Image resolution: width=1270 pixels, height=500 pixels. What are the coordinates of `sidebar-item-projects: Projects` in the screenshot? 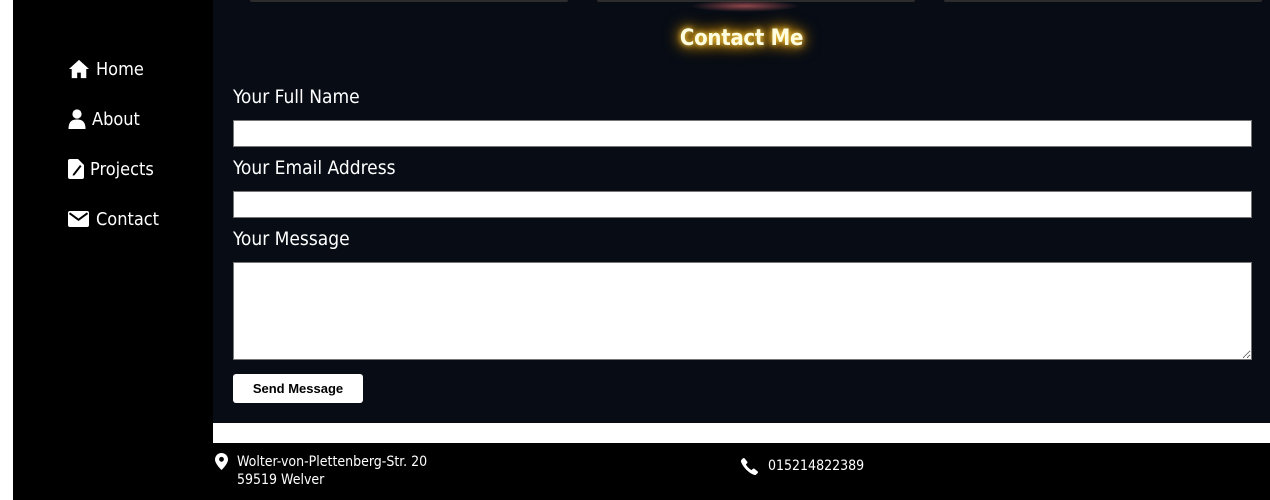 It's located at (111, 169).